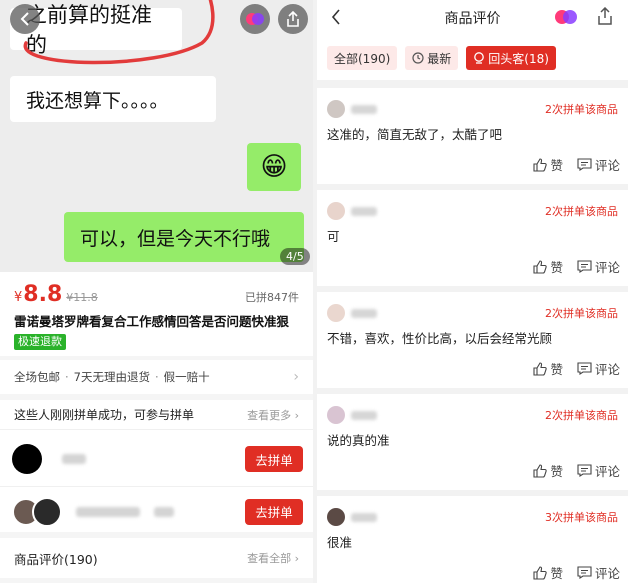 This screenshot has height=583, width=628. Describe the element at coordinates (104, 415) in the screenshot. I see `group-heading: 这些人刚刚拼单成功，可参与拼单` at that location.